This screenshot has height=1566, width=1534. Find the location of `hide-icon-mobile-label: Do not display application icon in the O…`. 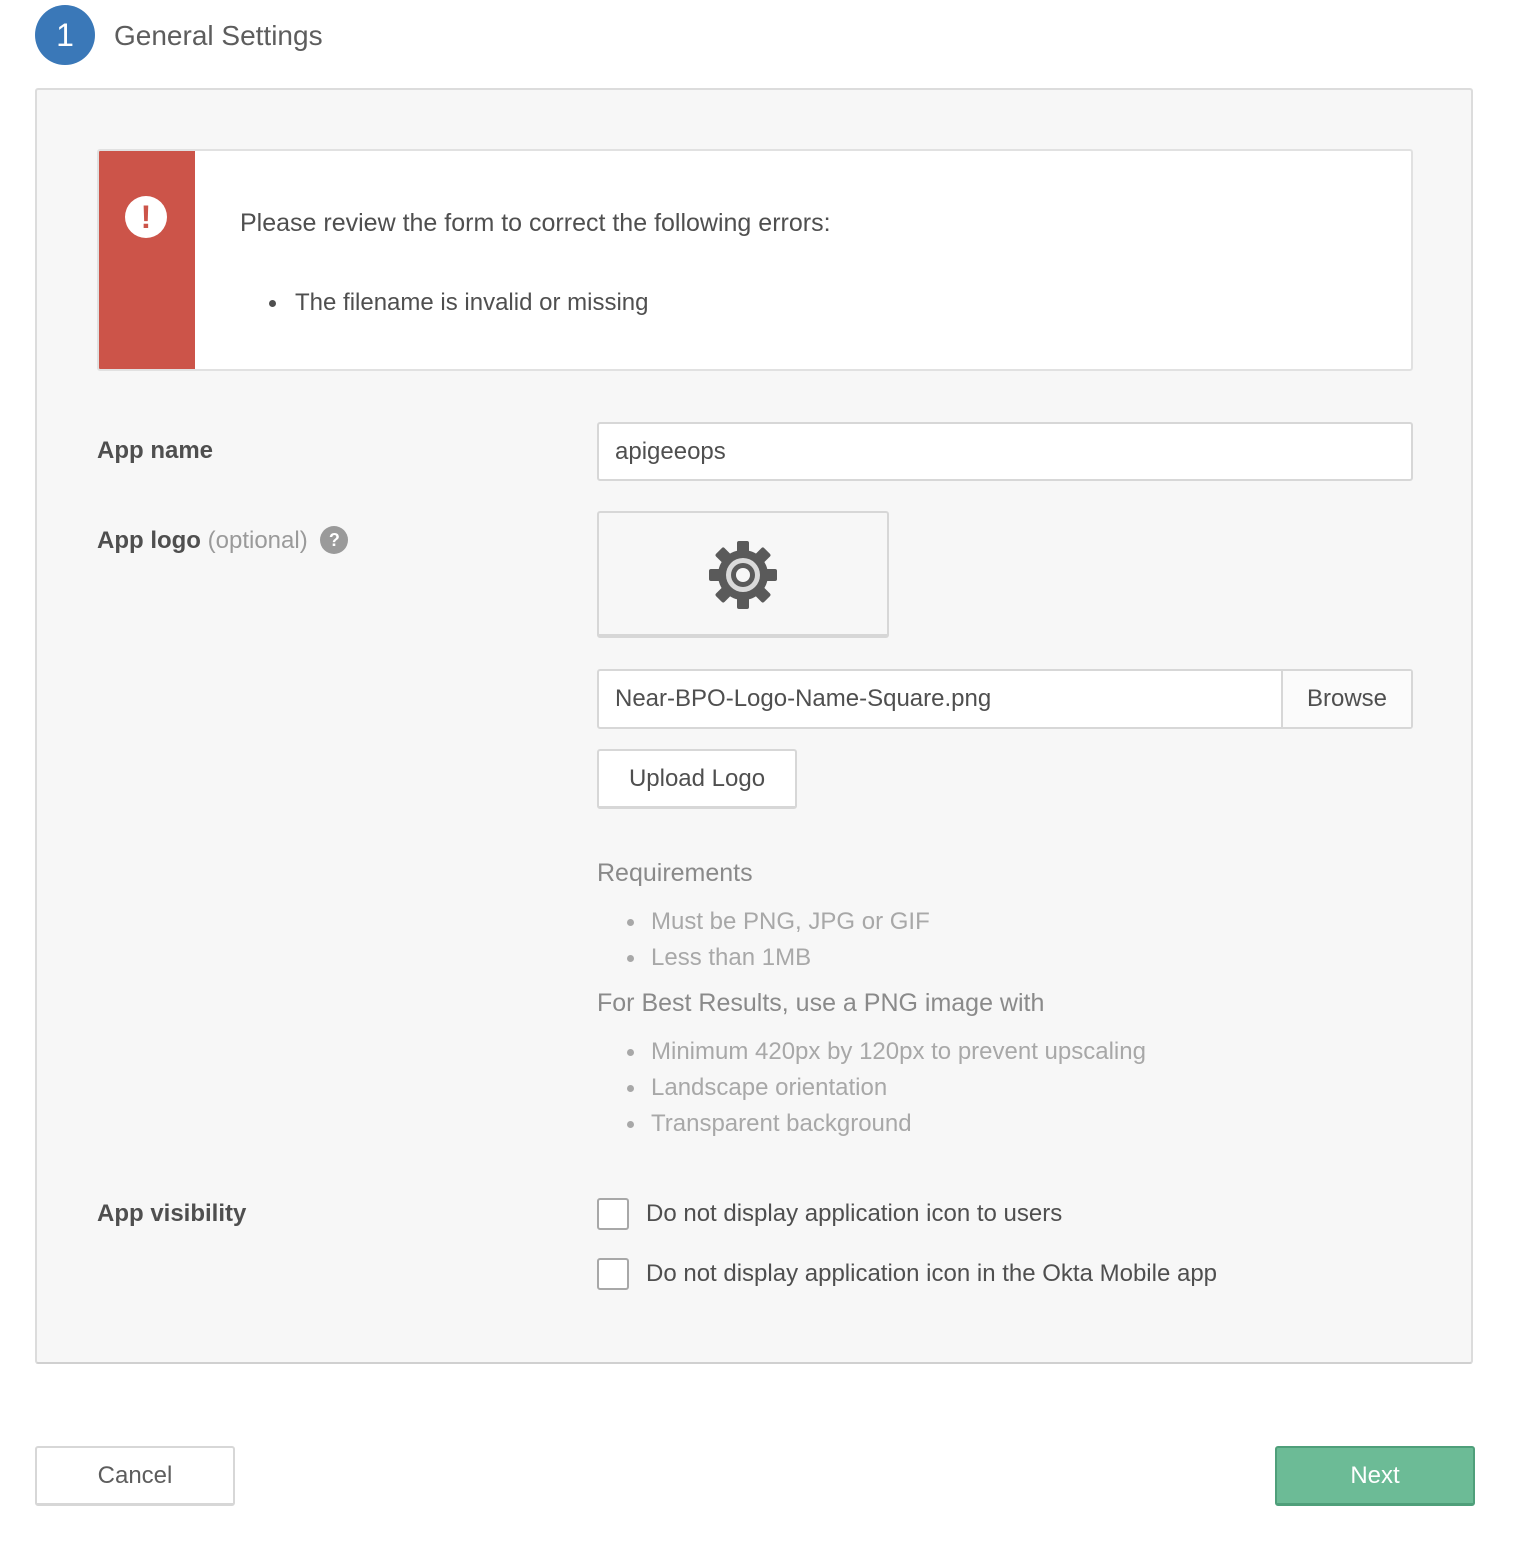

hide-icon-mobile-label: Do not display application icon in the O… is located at coordinates (931, 1274).